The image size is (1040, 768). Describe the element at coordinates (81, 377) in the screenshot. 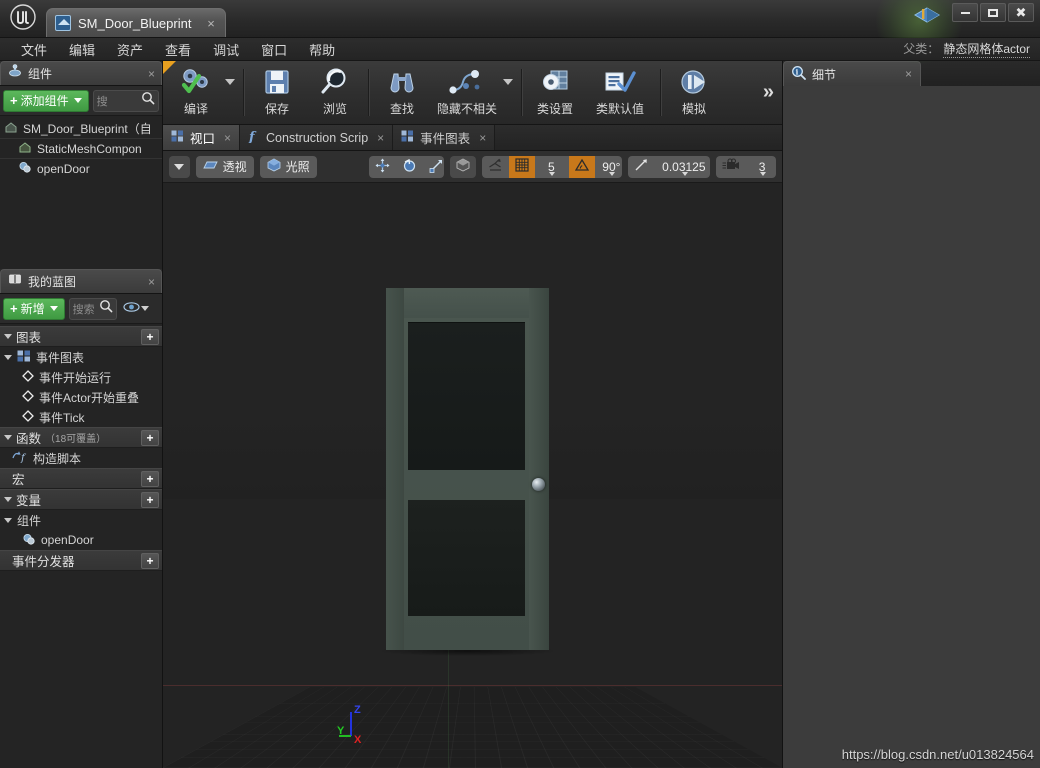

I see `tree-item-event-begin-play: 事件开始运行` at that location.